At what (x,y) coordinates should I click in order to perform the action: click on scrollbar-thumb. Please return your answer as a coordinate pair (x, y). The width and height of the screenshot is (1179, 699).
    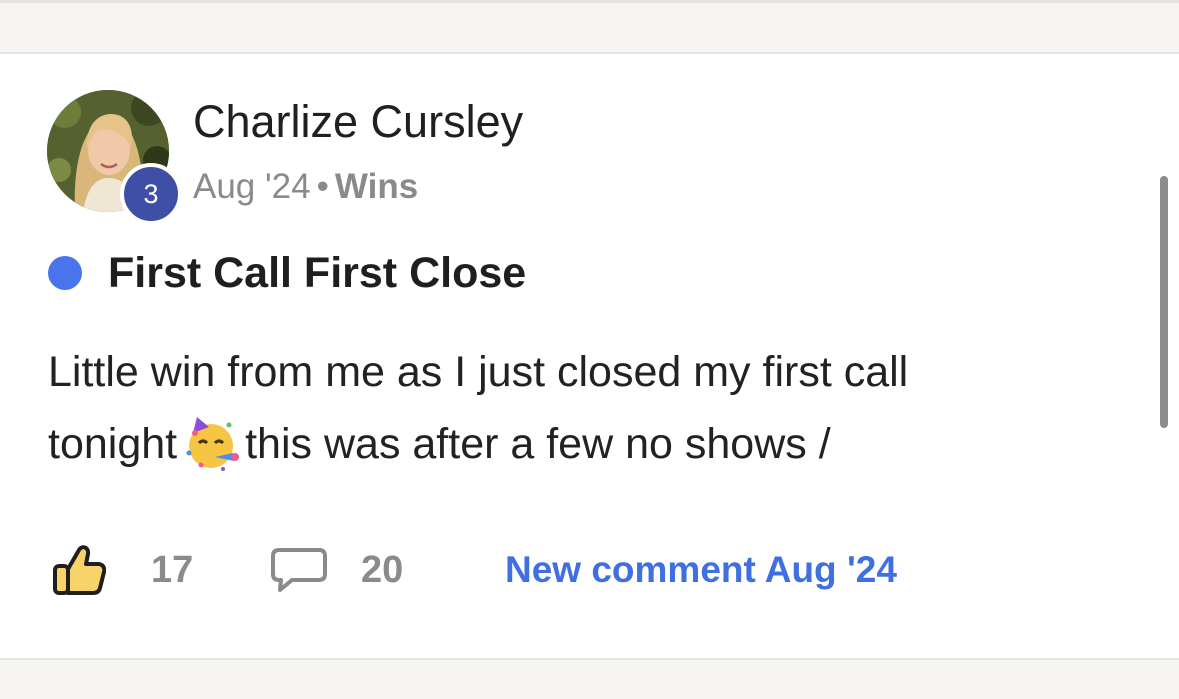
    Looking at the image, I should click on (1164, 302).